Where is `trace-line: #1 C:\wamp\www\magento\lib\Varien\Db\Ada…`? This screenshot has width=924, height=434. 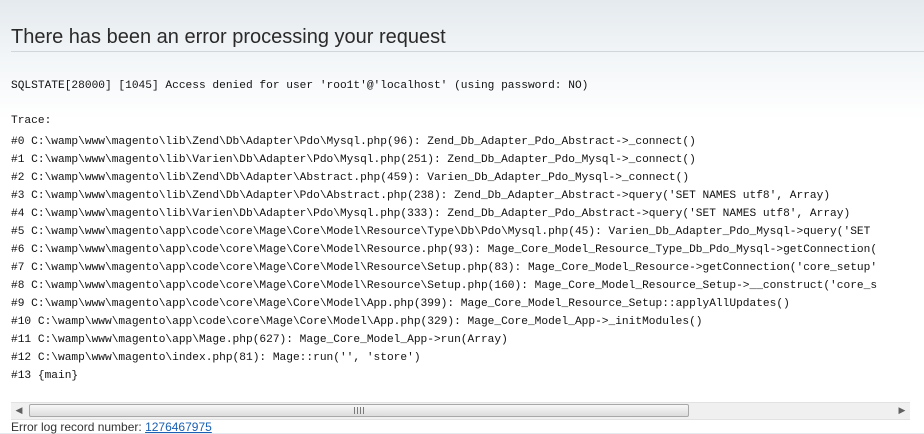 trace-line: #1 C:\wamp\www\magento\lib\Varien\Db\Ada… is located at coordinates (353, 160).